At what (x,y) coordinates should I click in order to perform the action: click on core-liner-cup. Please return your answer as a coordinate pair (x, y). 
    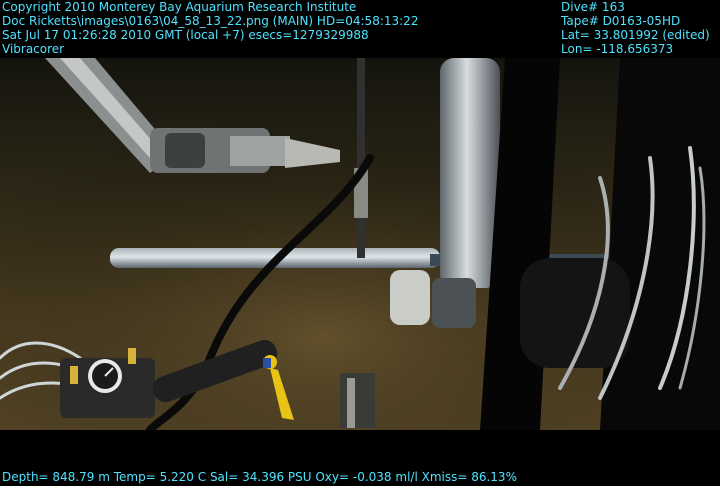
    Looking at the image, I should click on (410, 297).